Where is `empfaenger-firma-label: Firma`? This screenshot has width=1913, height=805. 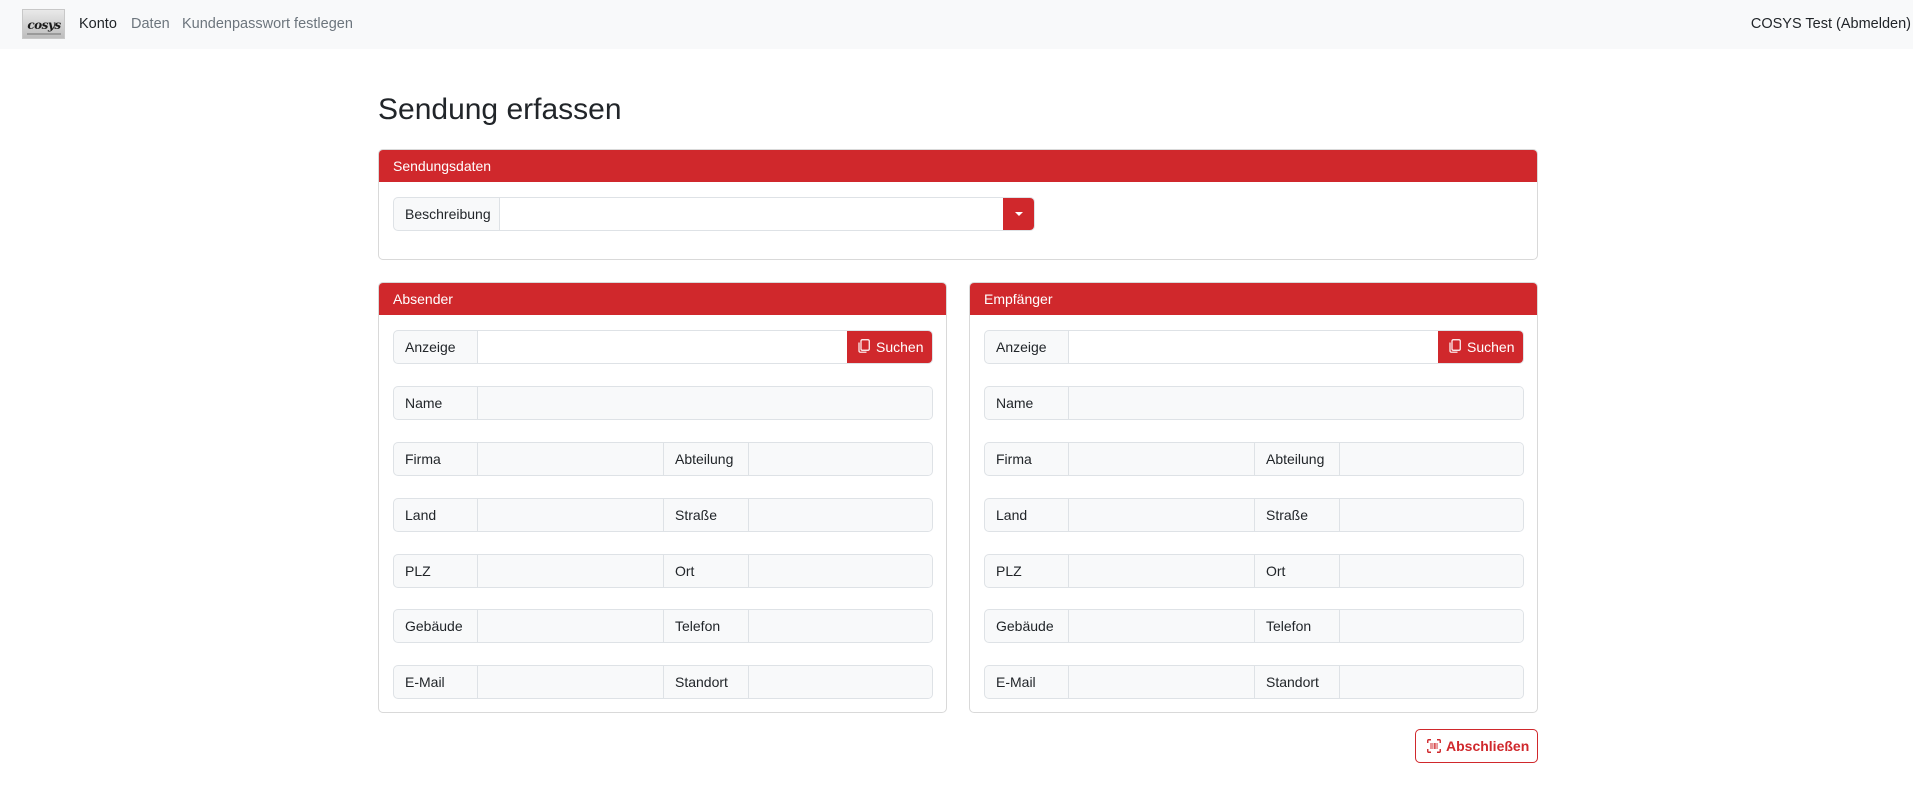 empfaenger-firma-label: Firma is located at coordinates (1027, 459).